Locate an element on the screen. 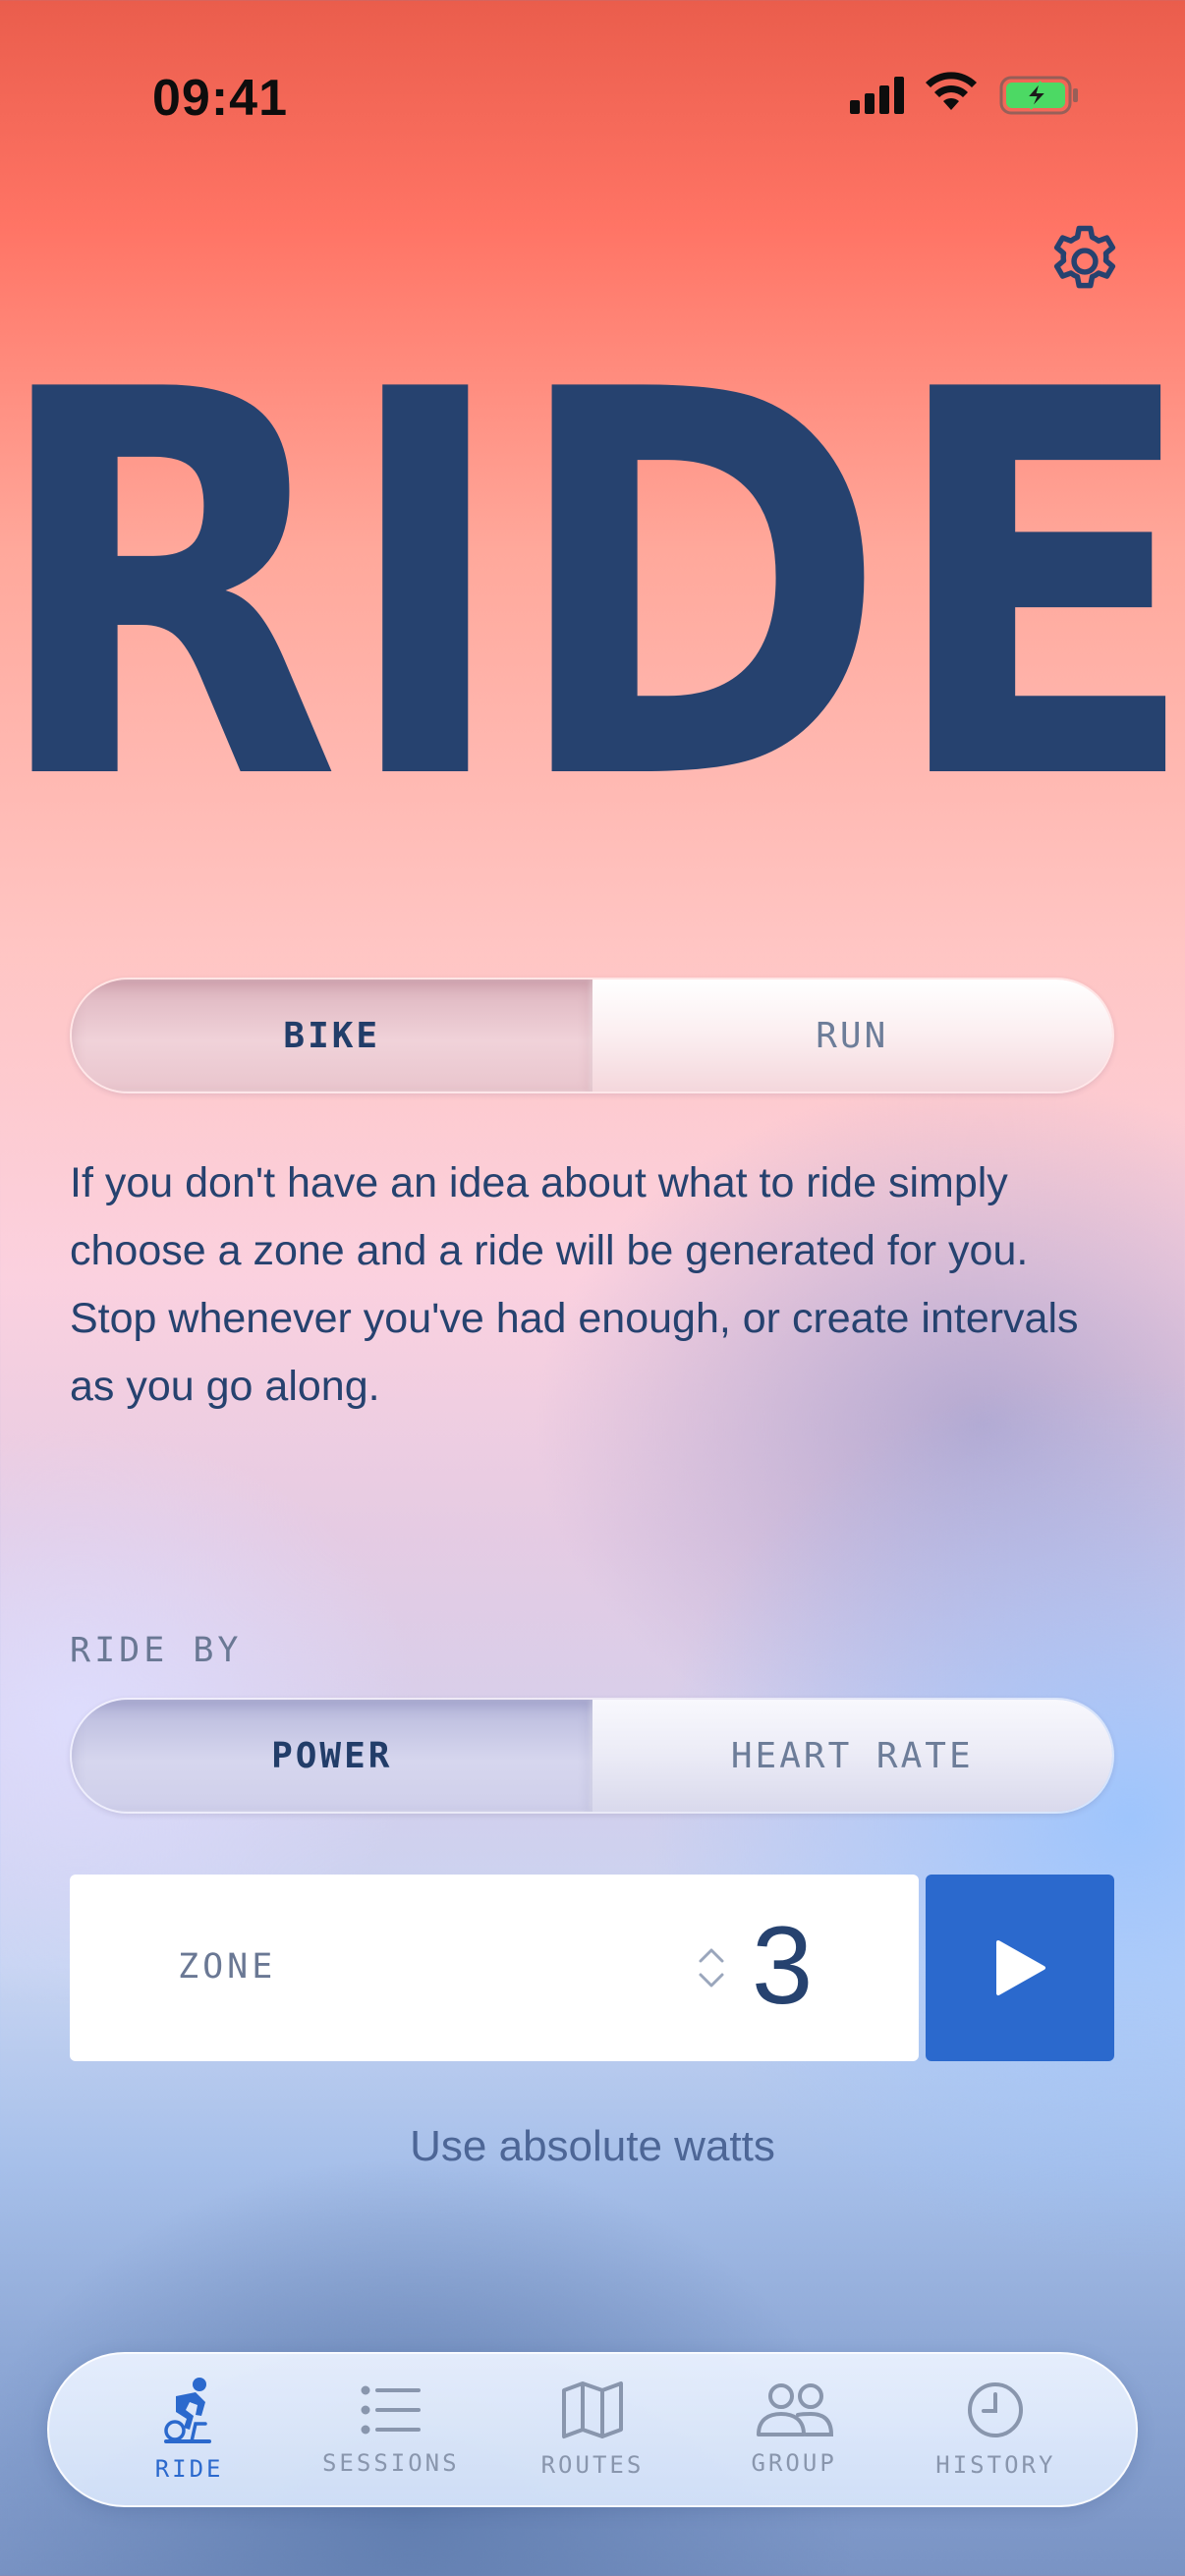 The width and height of the screenshot is (1185, 2576). status-bar: 09:41 is located at coordinates (592, 93).